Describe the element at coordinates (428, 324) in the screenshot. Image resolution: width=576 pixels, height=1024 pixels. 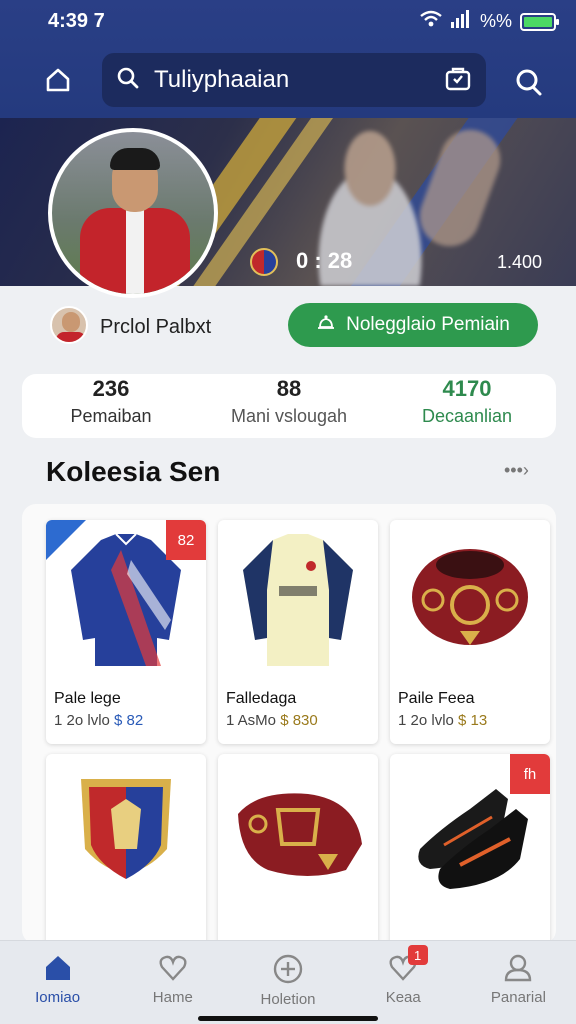
I see `collection-button-label: Nolegglaio Pemiain` at that location.